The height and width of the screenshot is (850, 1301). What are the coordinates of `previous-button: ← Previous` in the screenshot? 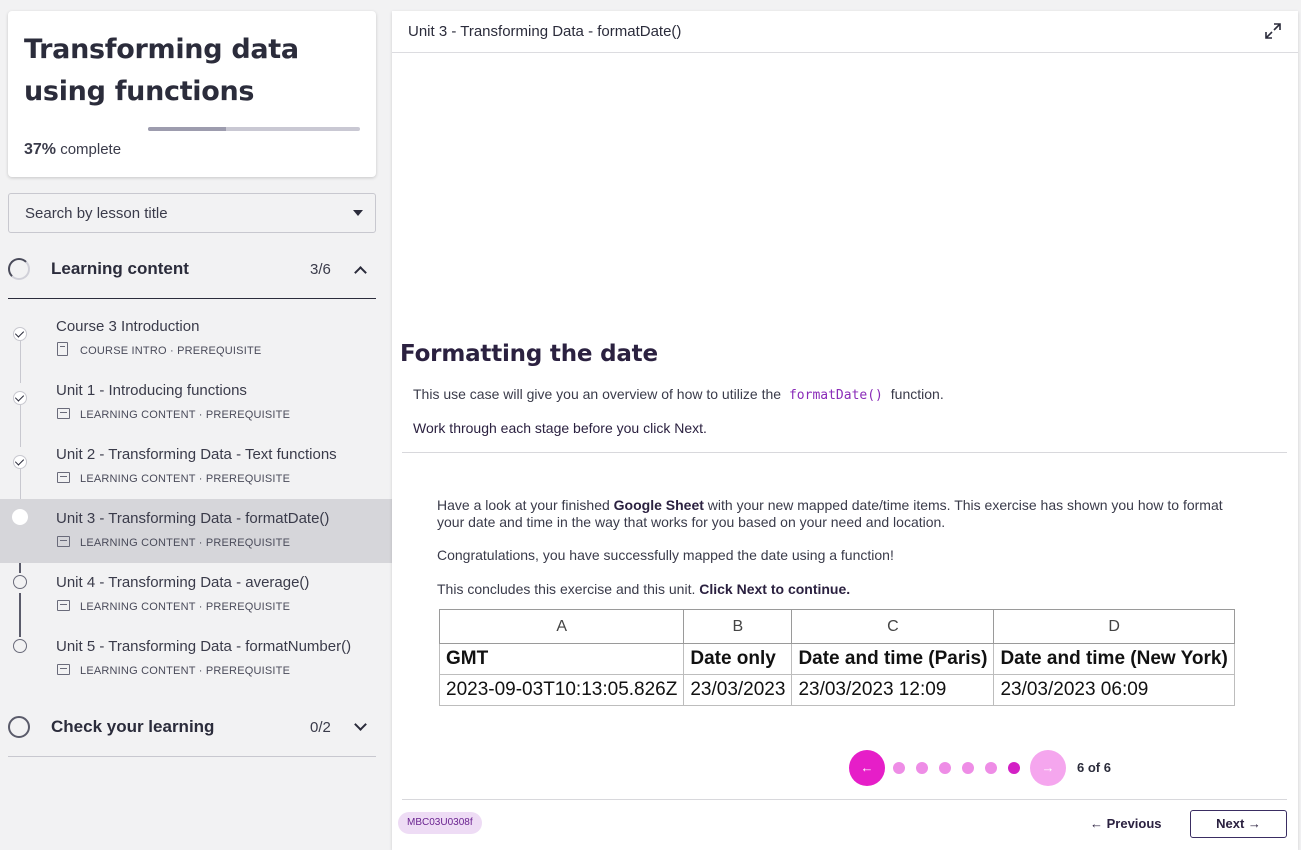 It's located at (1126, 824).